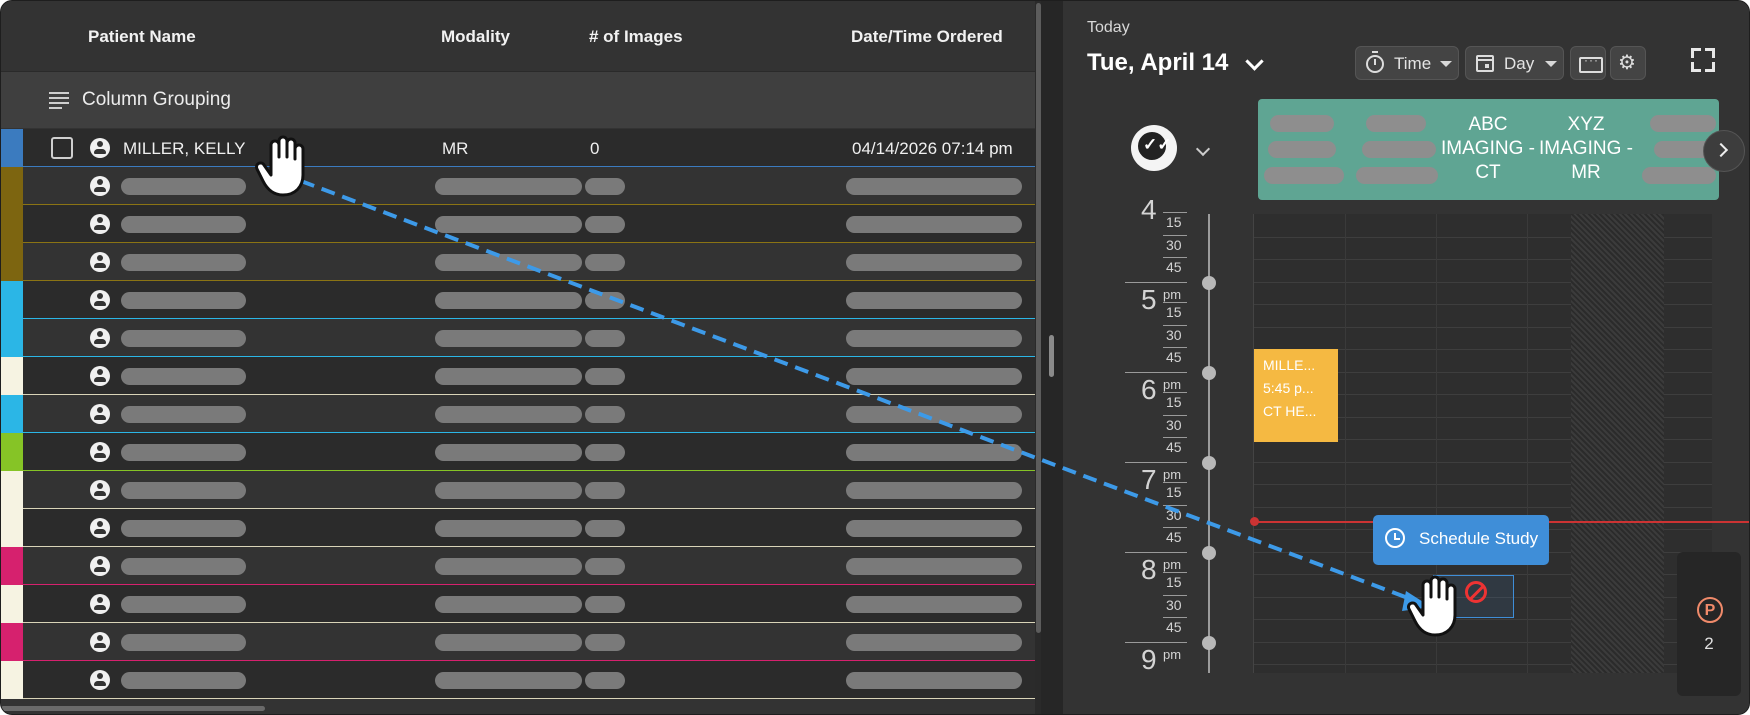  Describe the element at coordinates (133, 708) in the screenshot. I see `table-horizontal-scroll-thumb` at that location.